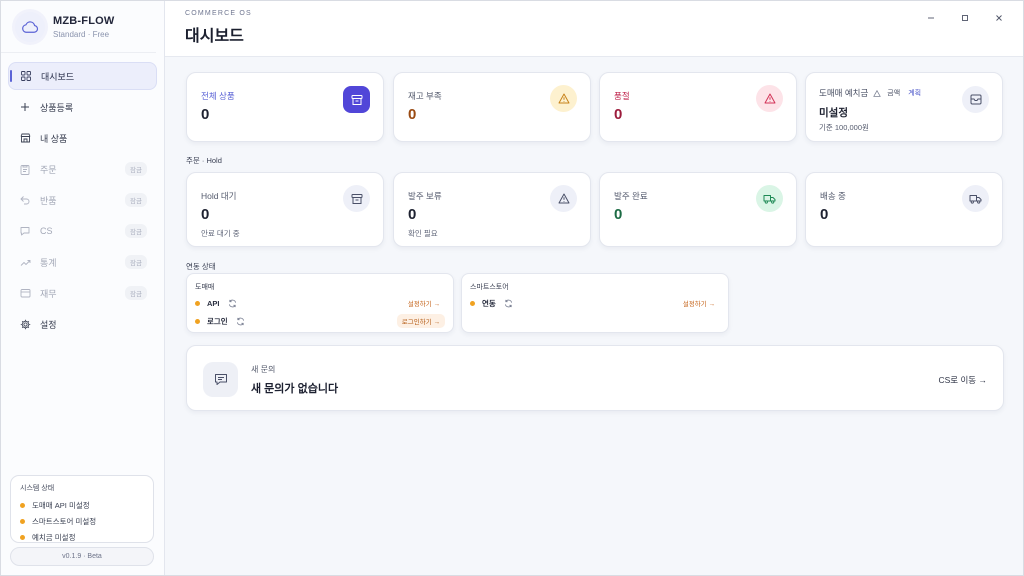 This screenshot has height=576, width=1024. Describe the element at coordinates (631, 196) in the screenshot. I see `stat-label: 발주 완료` at that location.